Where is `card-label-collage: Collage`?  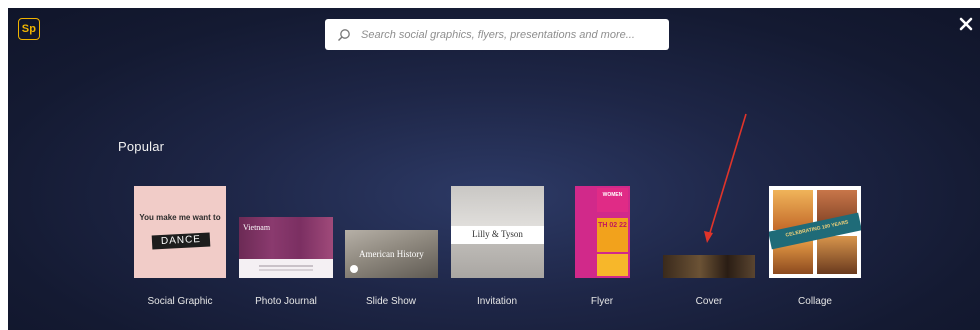 card-label-collage: Collage is located at coordinates (815, 301).